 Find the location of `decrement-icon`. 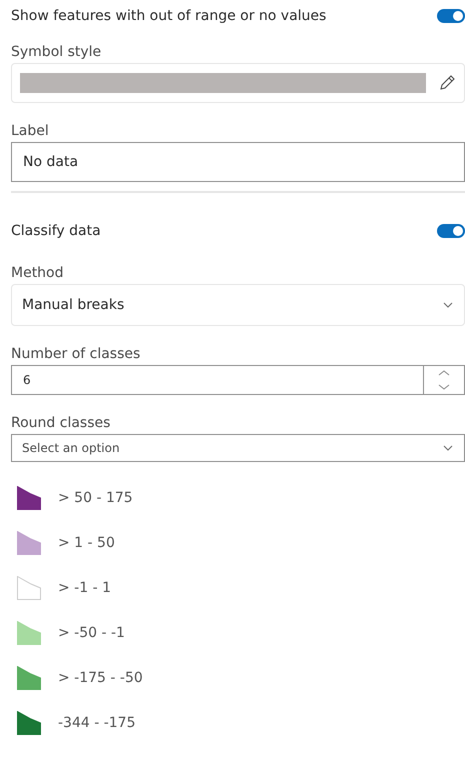

decrement-icon is located at coordinates (444, 387).